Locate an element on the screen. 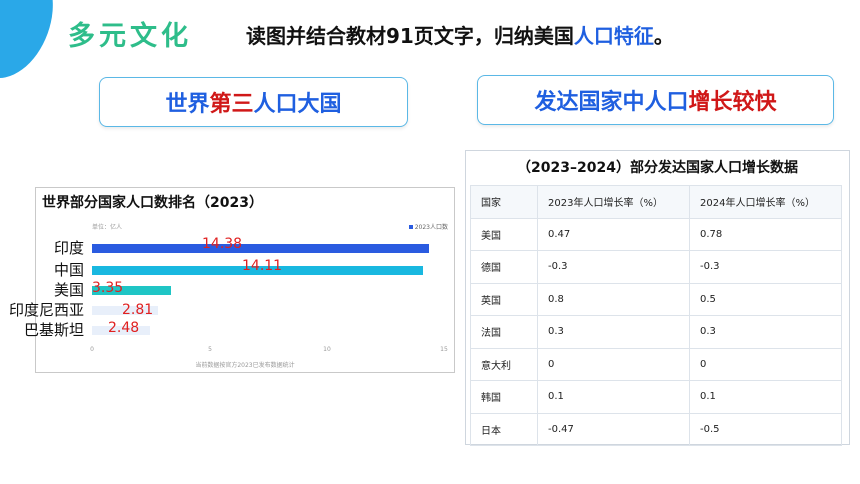  table-header: 2024年人口增长率（%） is located at coordinates (765, 202).